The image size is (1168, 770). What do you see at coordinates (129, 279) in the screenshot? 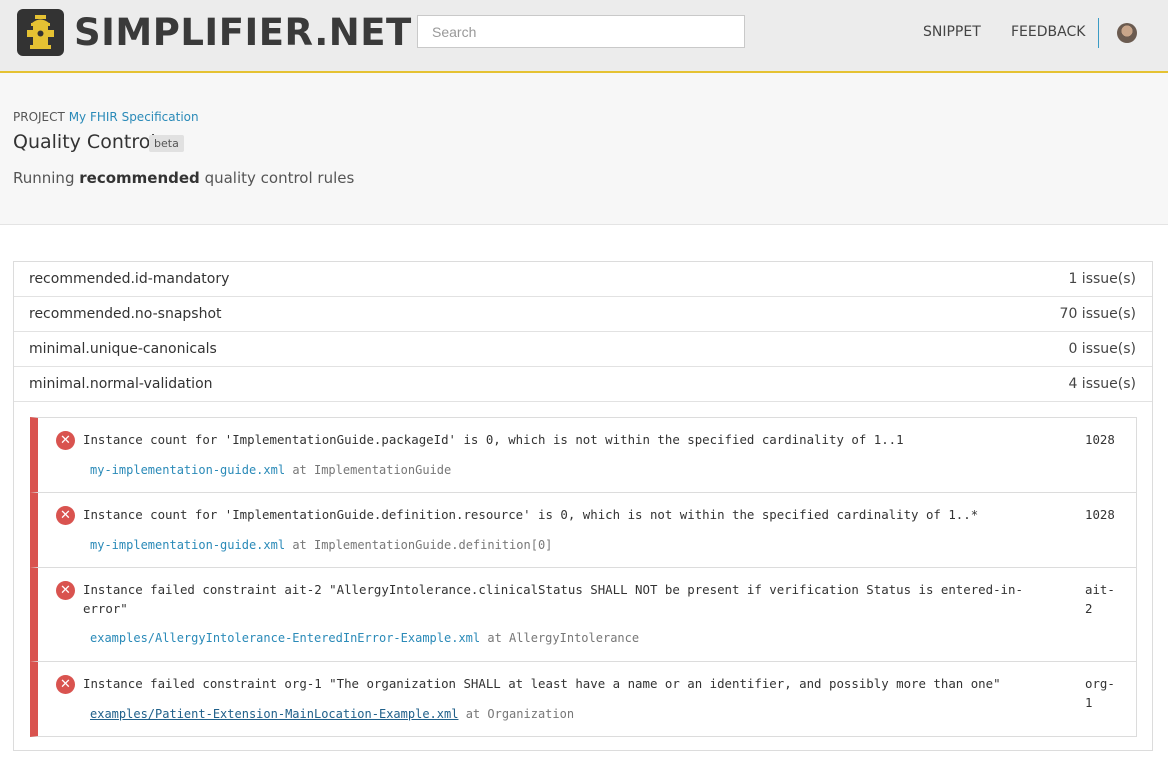
I see `rule-name: recommended.id-mandatory` at bounding box center [129, 279].